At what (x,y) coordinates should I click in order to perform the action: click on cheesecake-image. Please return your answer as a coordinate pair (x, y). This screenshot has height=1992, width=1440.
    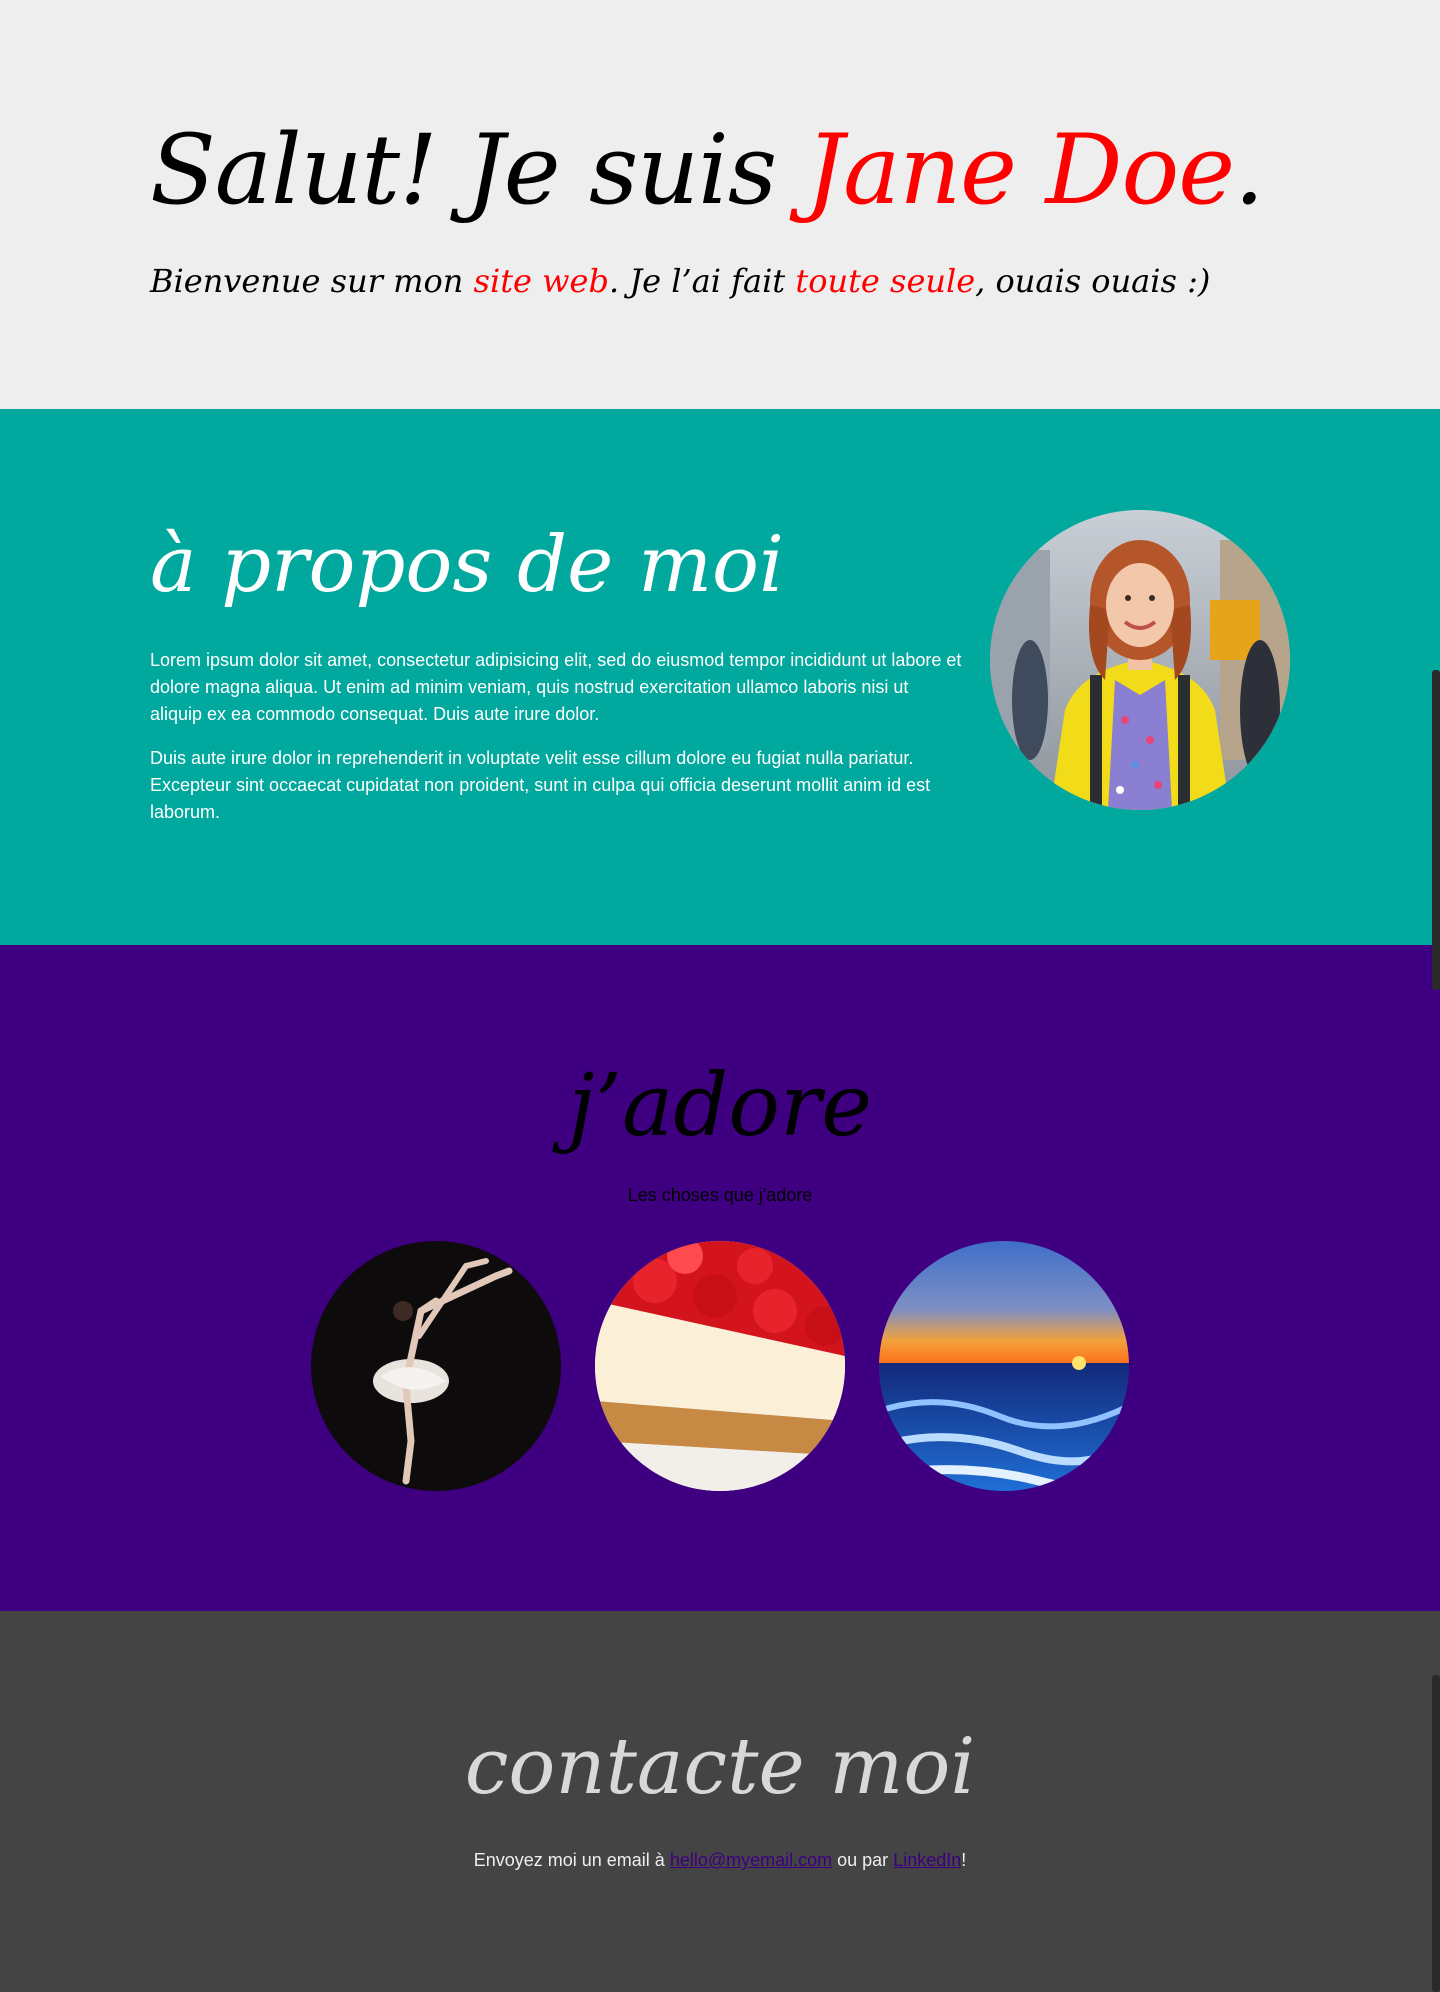
    Looking at the image, I should click on (720, 1366).